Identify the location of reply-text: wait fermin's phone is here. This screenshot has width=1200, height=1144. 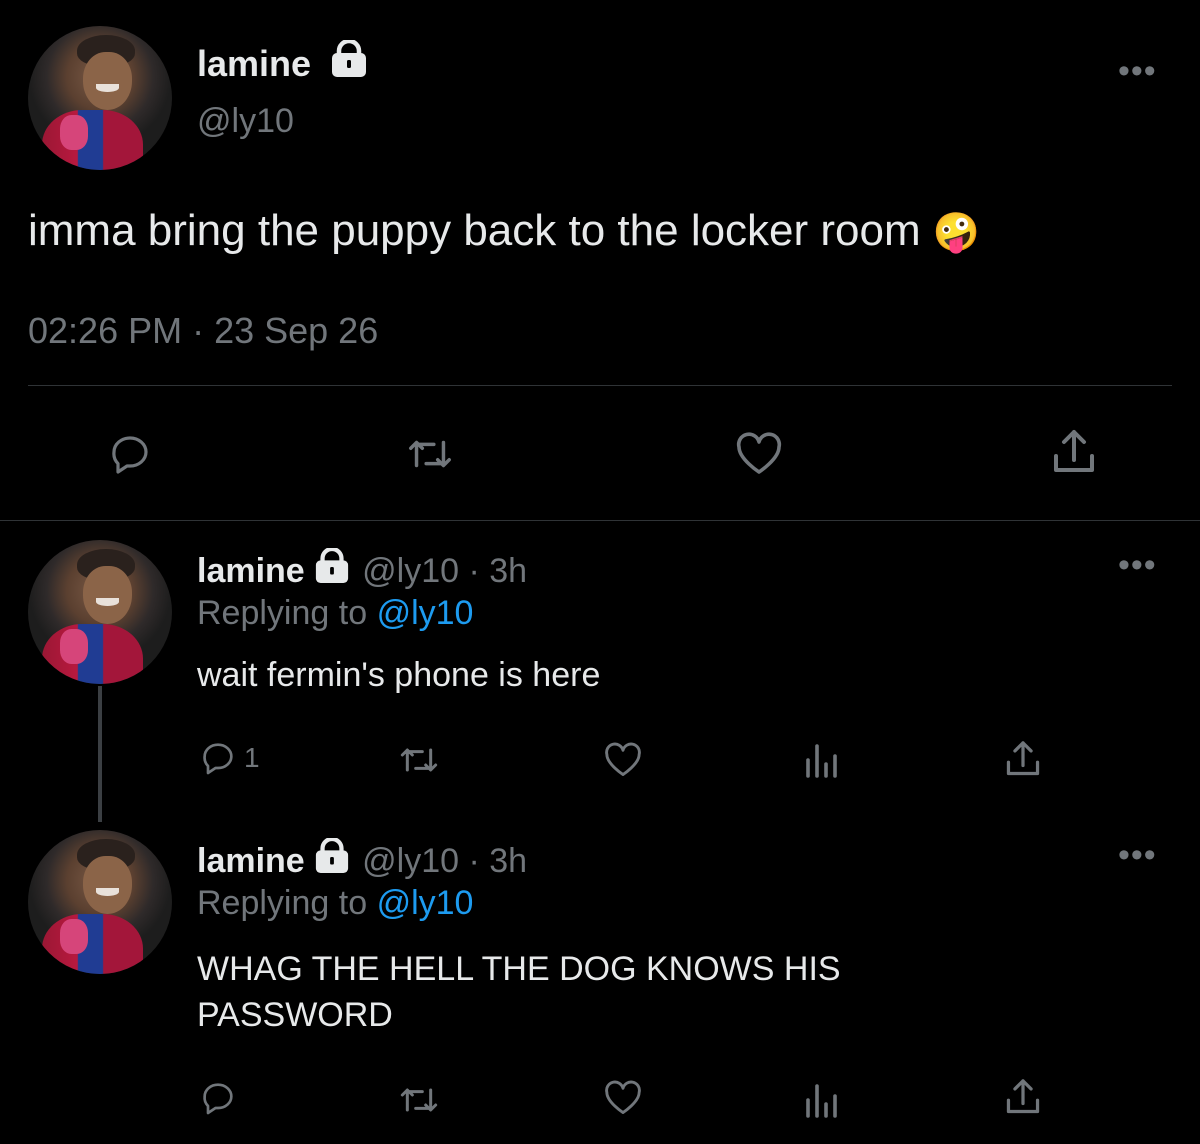
(399, 675).